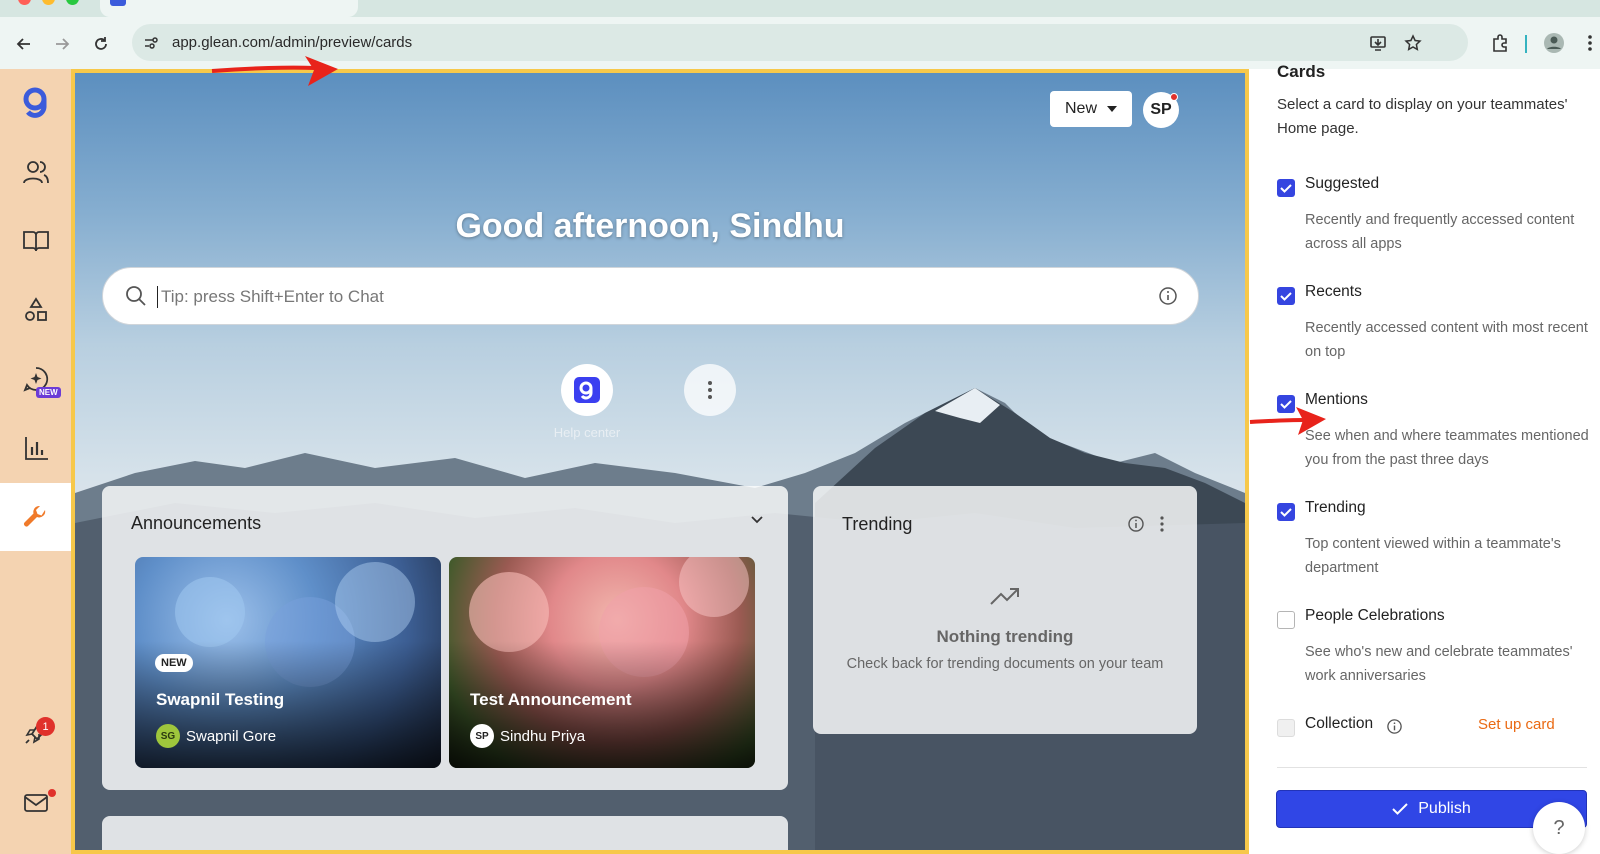 This screenshot has height=854, width=1600. What do you see at coordinates (587, 390) in the screenshot?
I see `help-center-shortcut` at bounding box center [587, 390].